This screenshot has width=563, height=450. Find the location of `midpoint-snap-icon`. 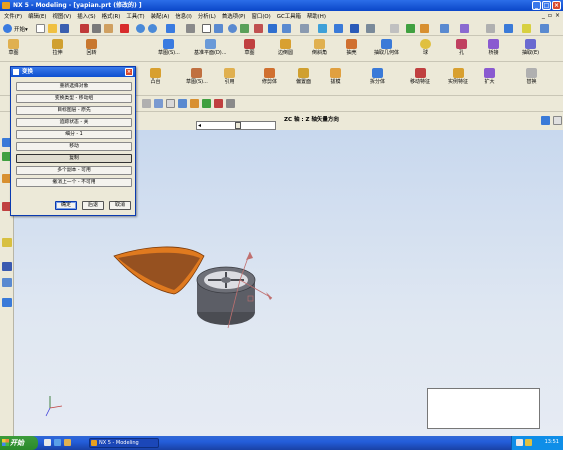

midpoint-snap-icon is located at coordinates (194, 103).